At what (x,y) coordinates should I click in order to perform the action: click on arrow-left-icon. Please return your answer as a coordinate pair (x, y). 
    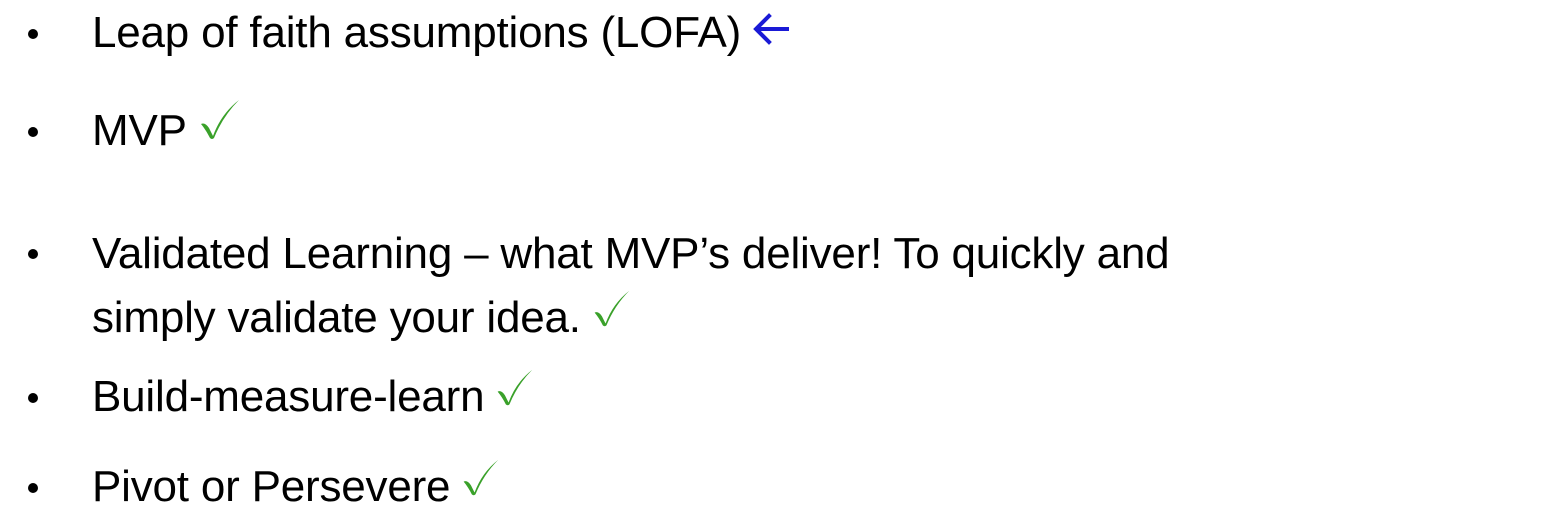
    Looking at the image, I should click on (771, 32).